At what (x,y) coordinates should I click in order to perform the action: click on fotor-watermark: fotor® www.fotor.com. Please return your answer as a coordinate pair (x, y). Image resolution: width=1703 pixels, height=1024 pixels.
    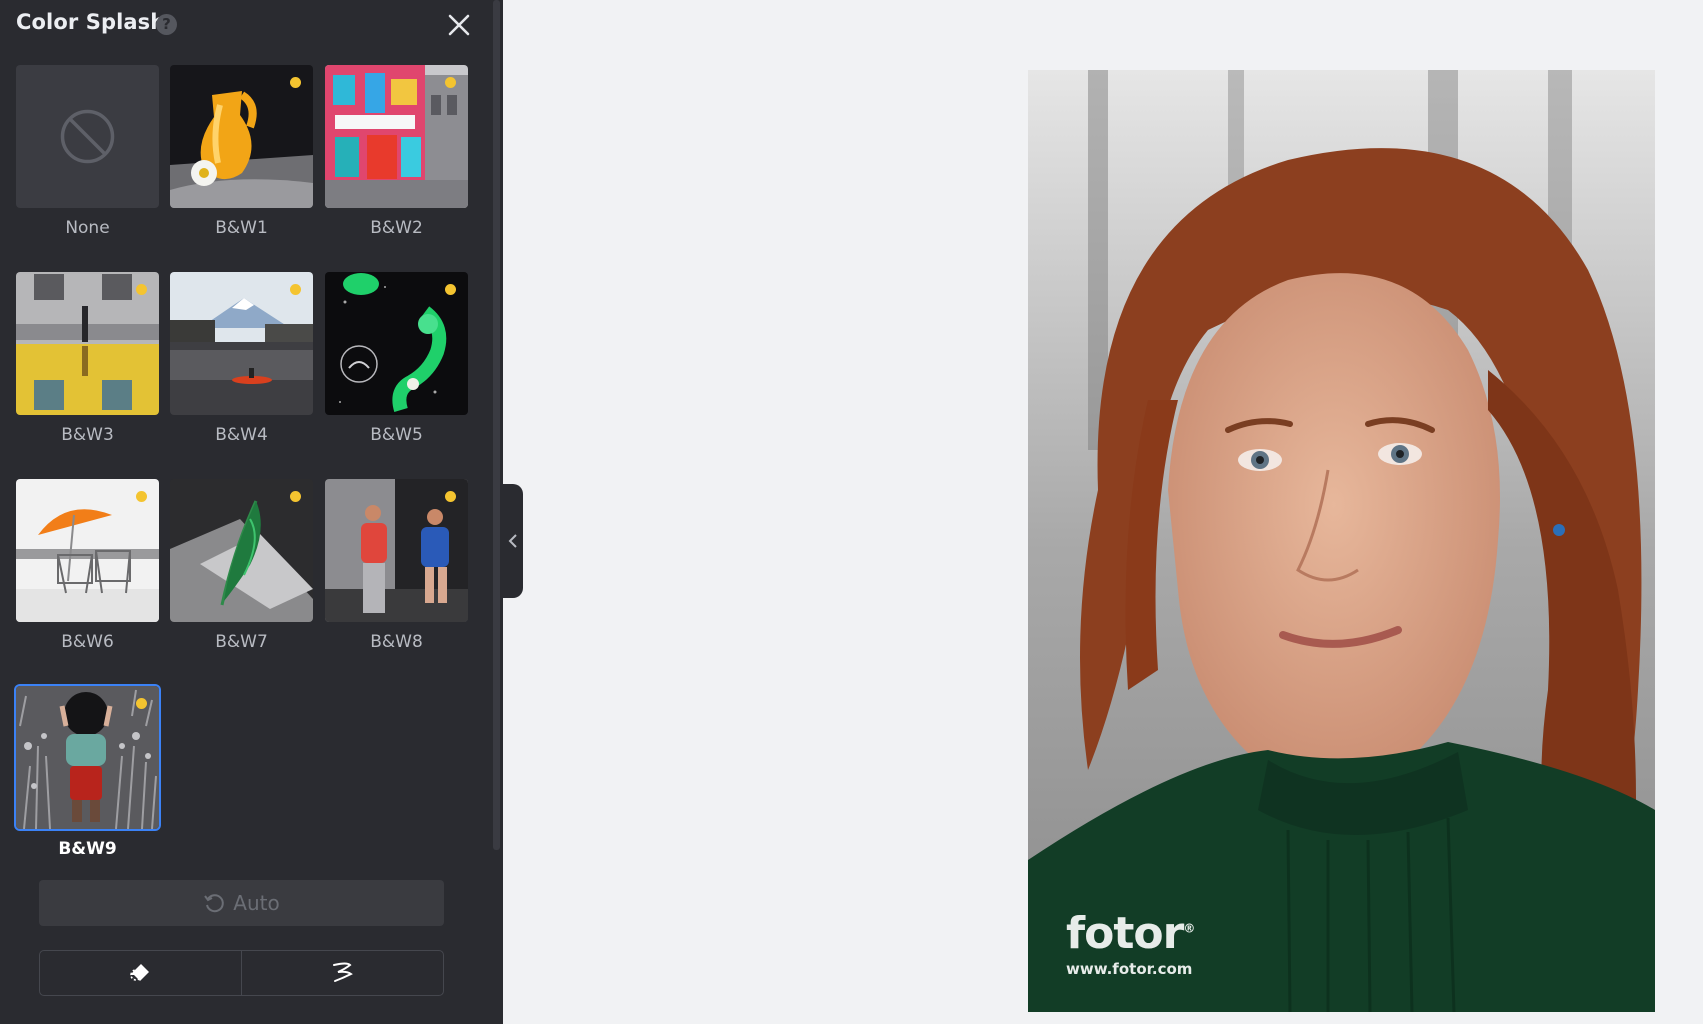
    Looking at the image, I should click on (1130, 943).